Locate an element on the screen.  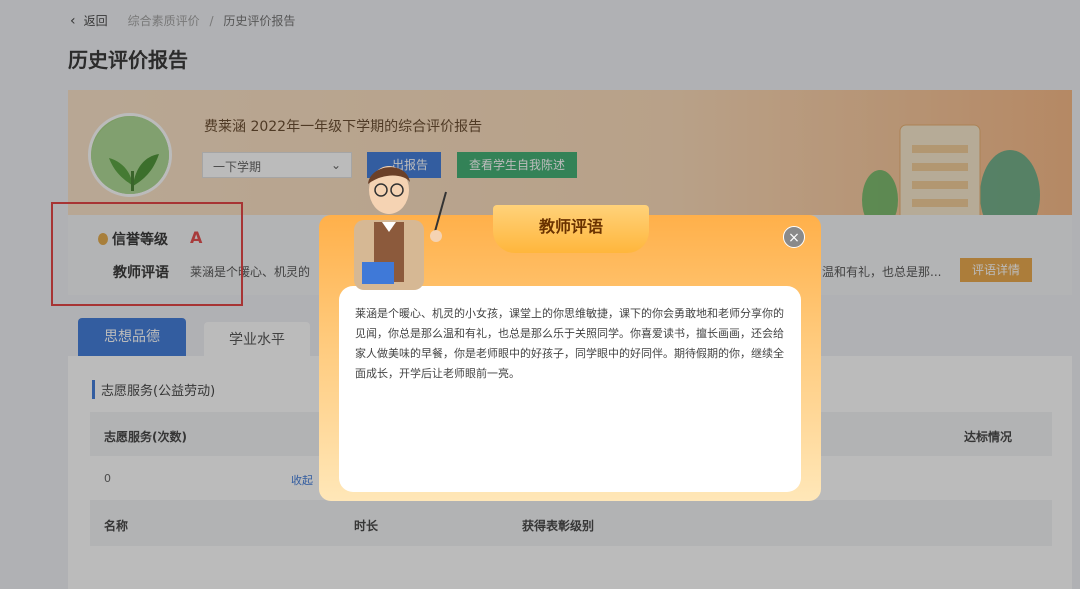
modal-title: 教师评语 is located at coordinates (571, 229).